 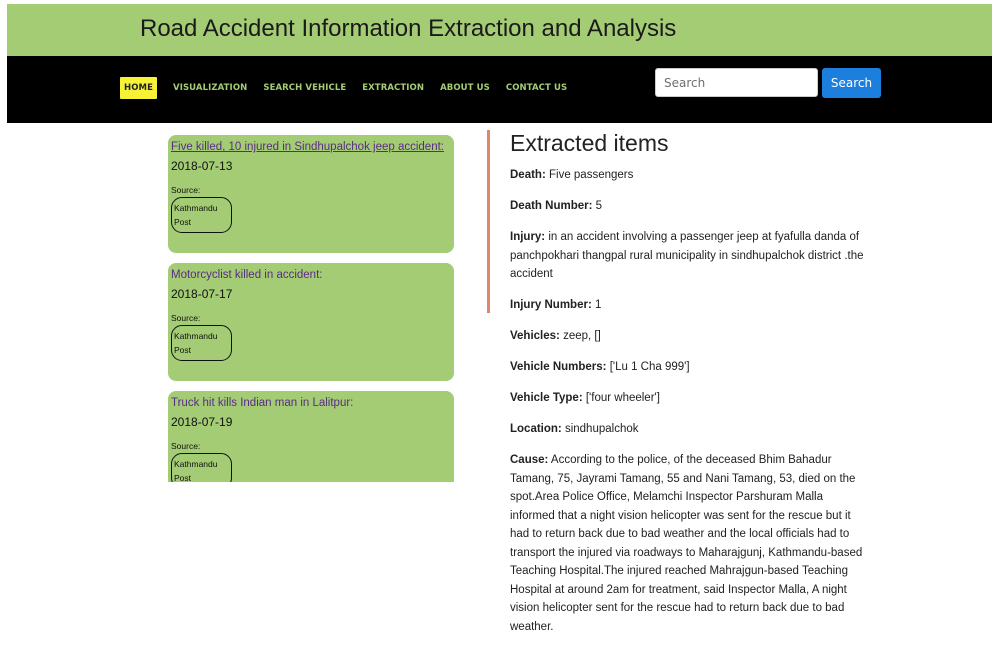 What do you see at coordinates (582, 336) in the screenshot?
I see `field-value: zeep, []` at bounding box center [582, 336].